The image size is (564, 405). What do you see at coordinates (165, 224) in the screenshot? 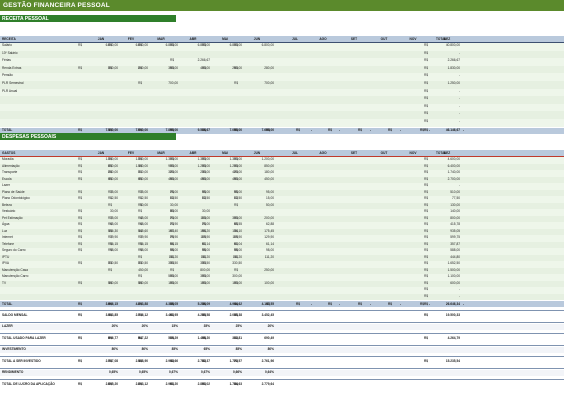
I see `despesas-cell-value: 73,90` at bounding box center [165, 224].